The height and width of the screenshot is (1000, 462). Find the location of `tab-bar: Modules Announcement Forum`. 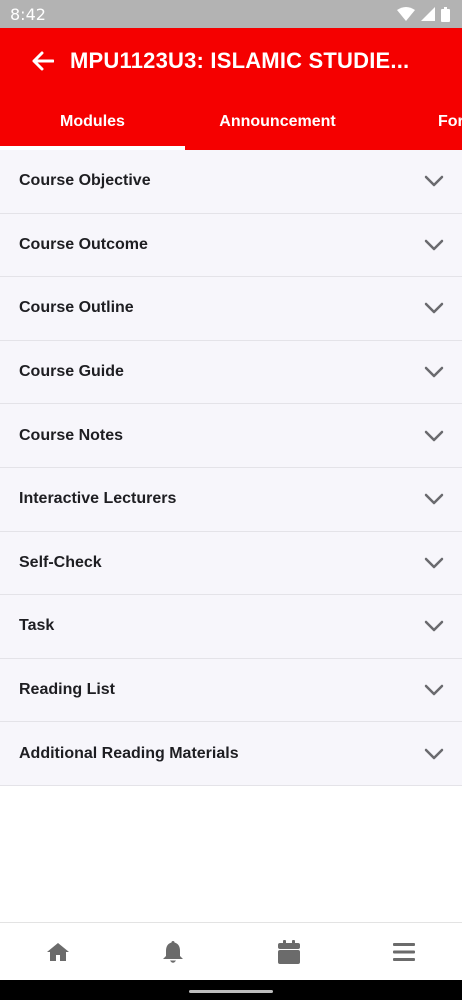

tab-bar: Modules Announcement Forum is located at coordinates (231, 122).